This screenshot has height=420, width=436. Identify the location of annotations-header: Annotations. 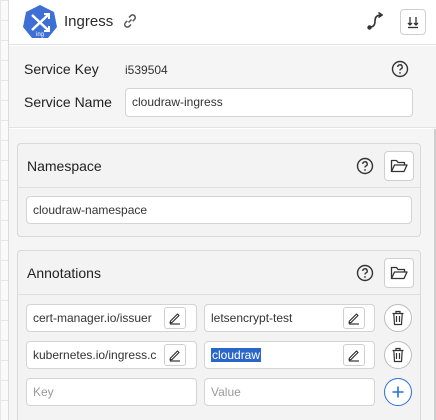
(219, 273).